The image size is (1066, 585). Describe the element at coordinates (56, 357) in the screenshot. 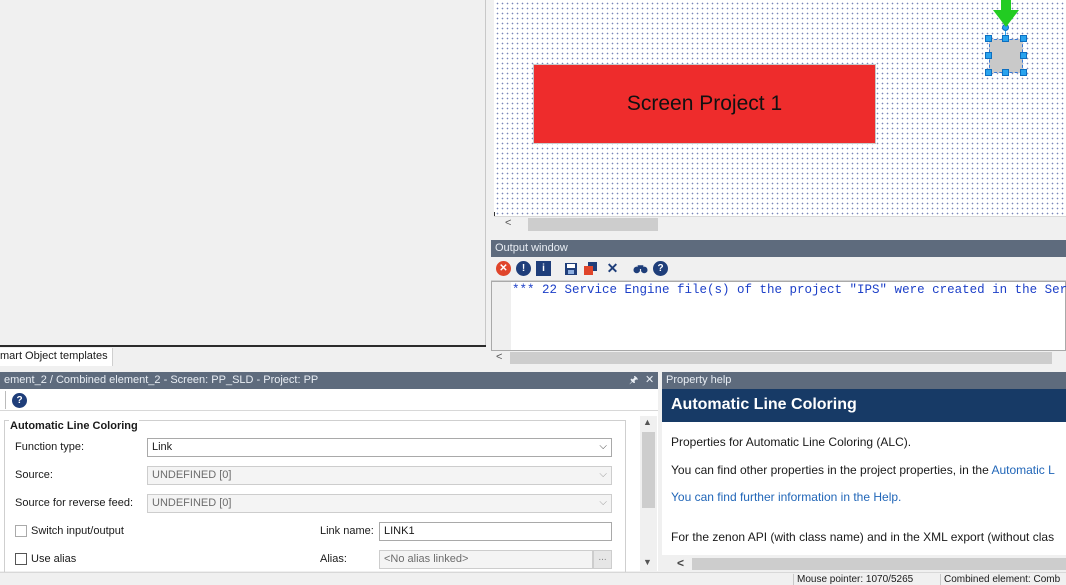

I see `tab-smart-object-templates: mart Object templates` at that location.